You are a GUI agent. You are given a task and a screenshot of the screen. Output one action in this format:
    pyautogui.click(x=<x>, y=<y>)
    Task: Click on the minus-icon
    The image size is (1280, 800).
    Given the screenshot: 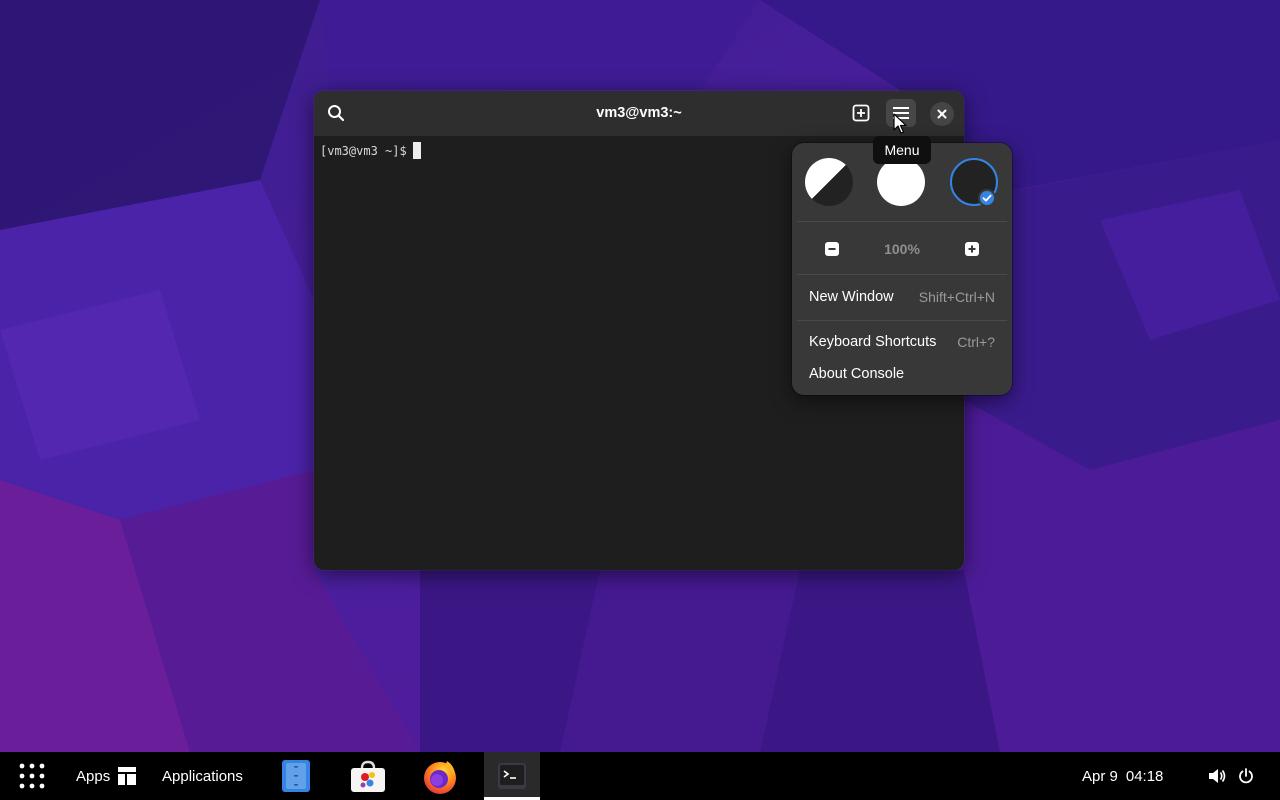 What is the action you would take?
    pyautogui.click(x=832, y=249)
    